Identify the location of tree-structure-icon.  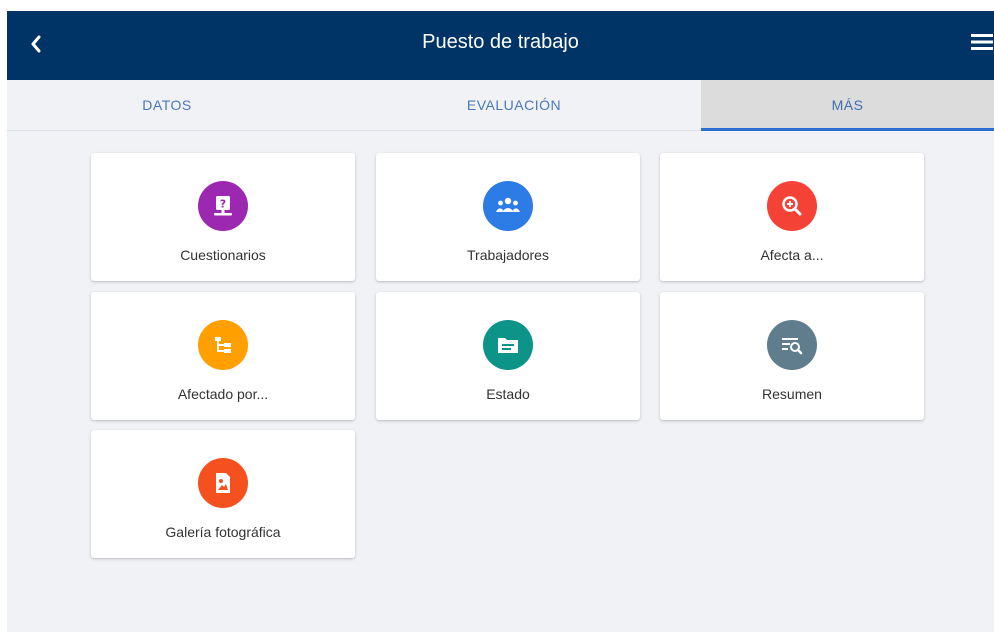
(223, 345).